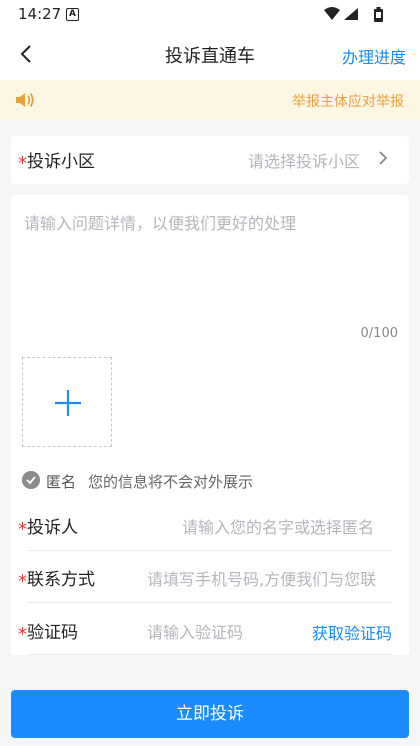 The height and width of the screenshot is (746, 420). Describe the element at coordinates (171, 482) in the screenshot. I see `anonymous-hint: 您的信息将不会对外展示` at that location.